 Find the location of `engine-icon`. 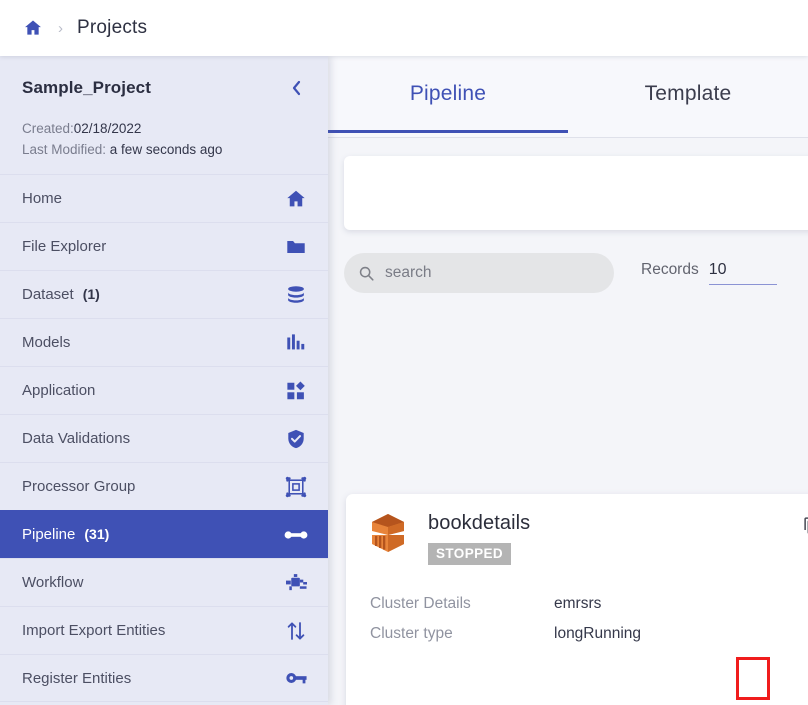

engine-icon is located at coordinates (296, 583).